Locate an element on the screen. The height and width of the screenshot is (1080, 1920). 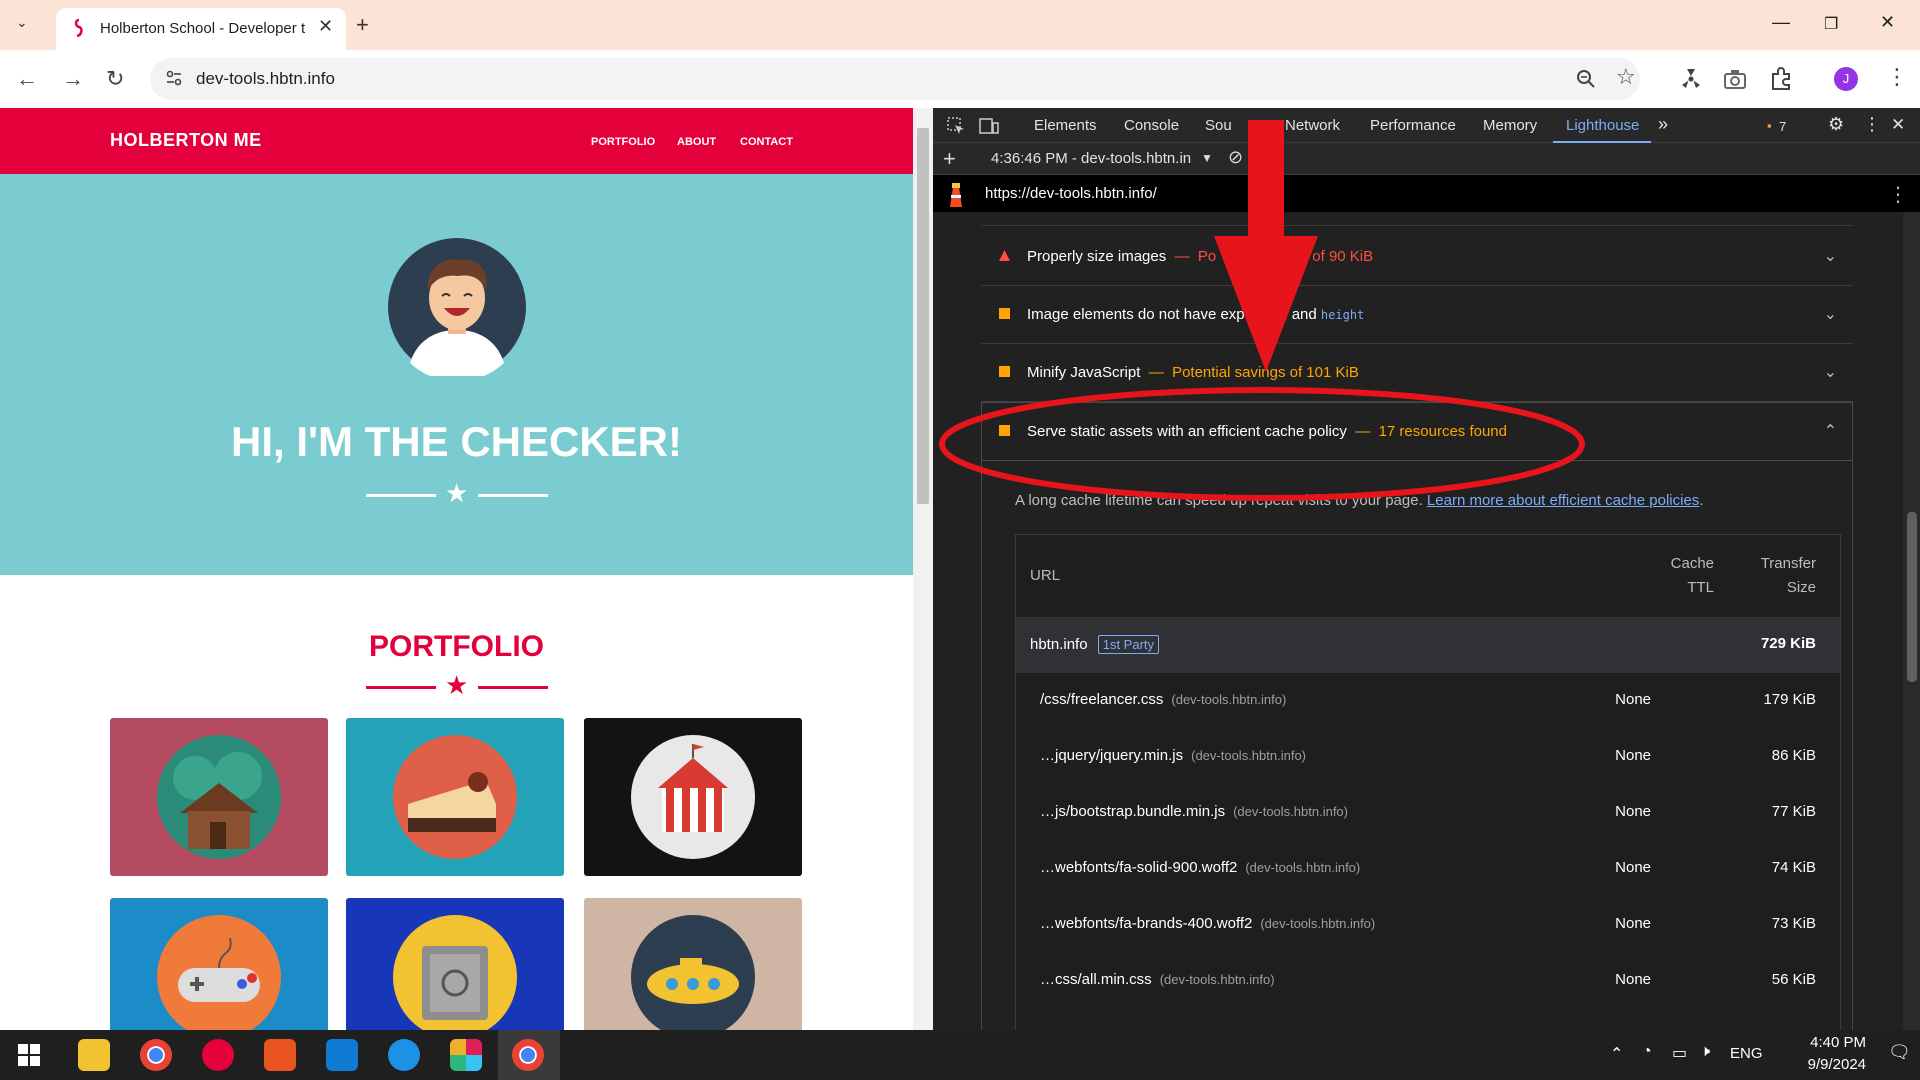
tab-sources: Sou is located at coordinates (1218, 125).